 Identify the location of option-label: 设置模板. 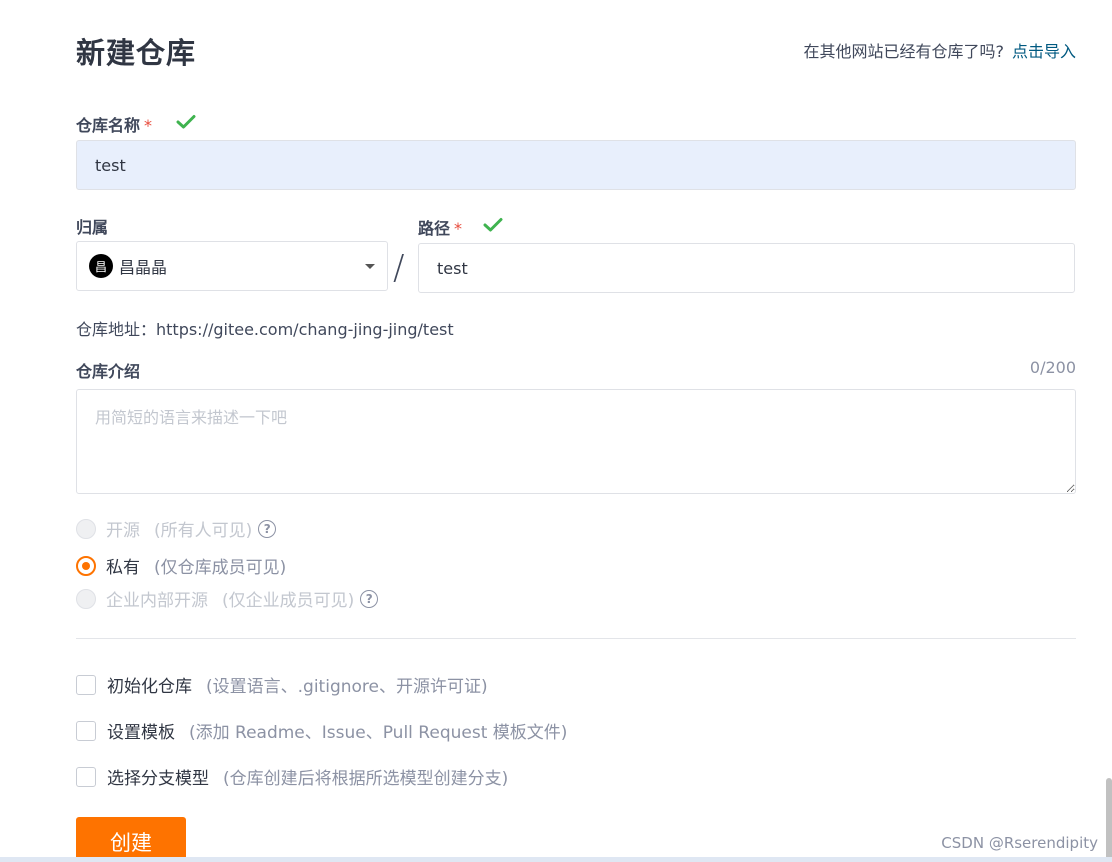
(141, 733).